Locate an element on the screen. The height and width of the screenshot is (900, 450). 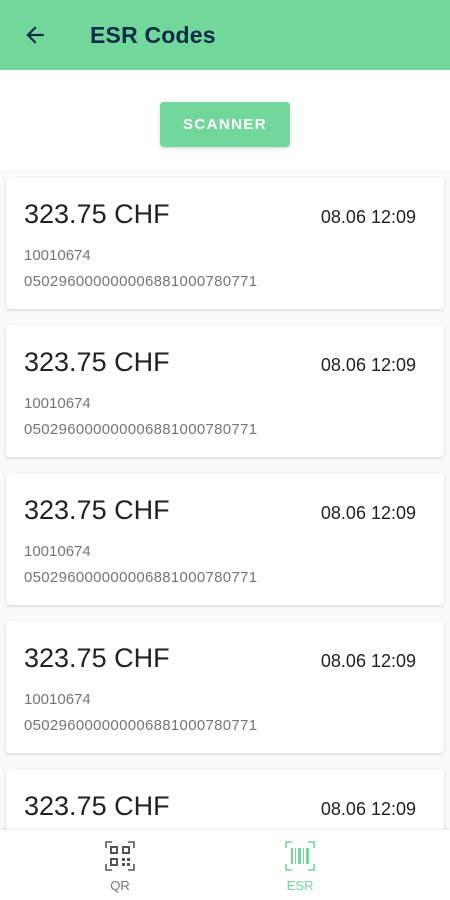
nav-item-esr: ESR is located at coordinates (300, 865).